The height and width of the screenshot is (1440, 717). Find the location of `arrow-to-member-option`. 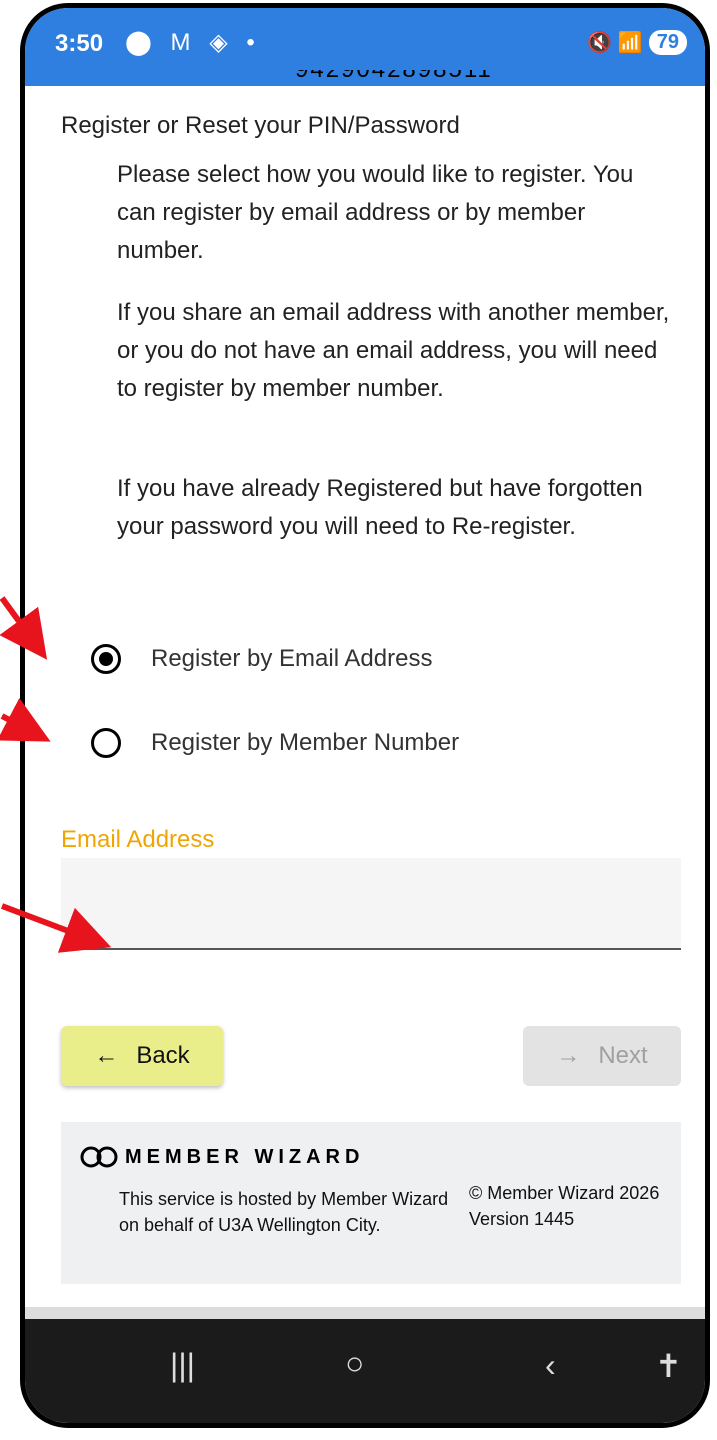

arrow-to-member-option is located at coordinates (25, 719).